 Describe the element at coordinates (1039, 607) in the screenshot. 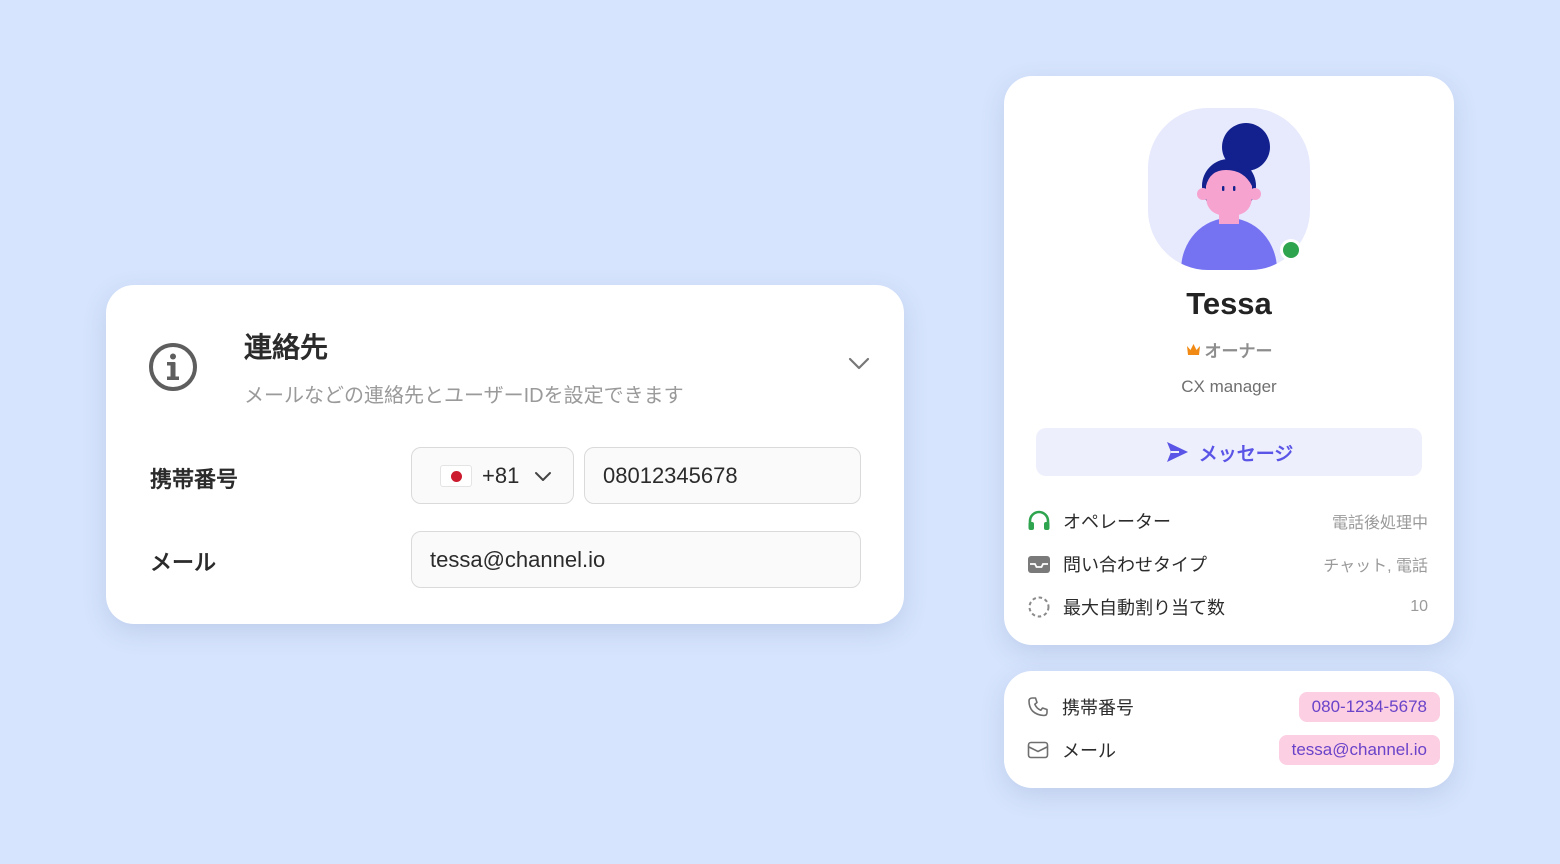

I see `dashed-circle-icon` at that location.